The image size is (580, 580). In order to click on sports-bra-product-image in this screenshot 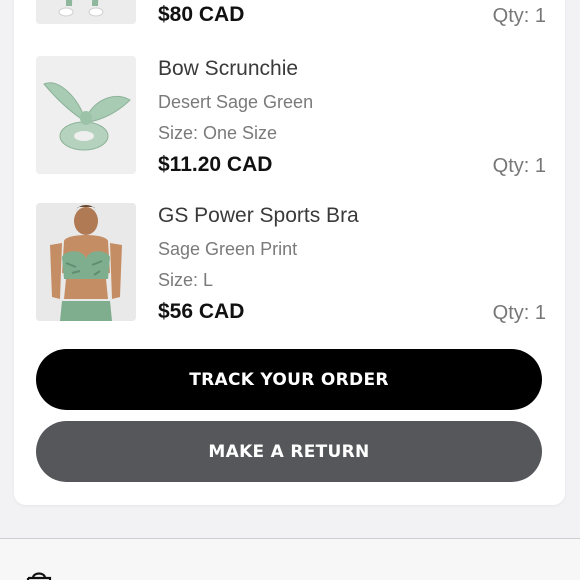, I will do `click(86, 262)`.